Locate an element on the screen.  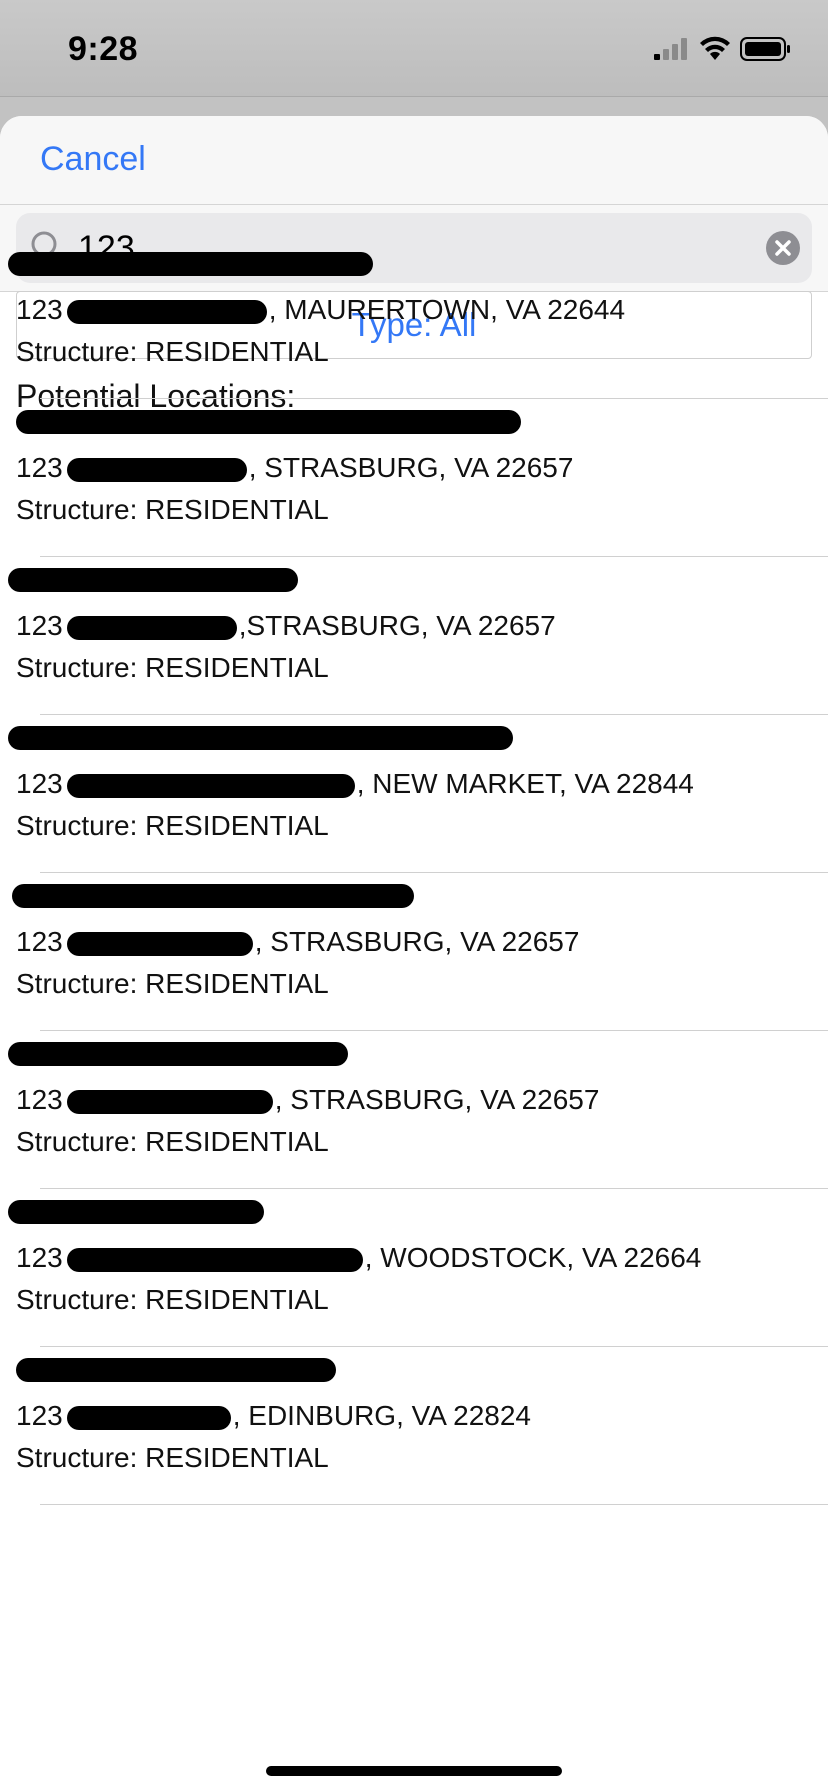
home-indicator is located at coordinates (414, 1771).